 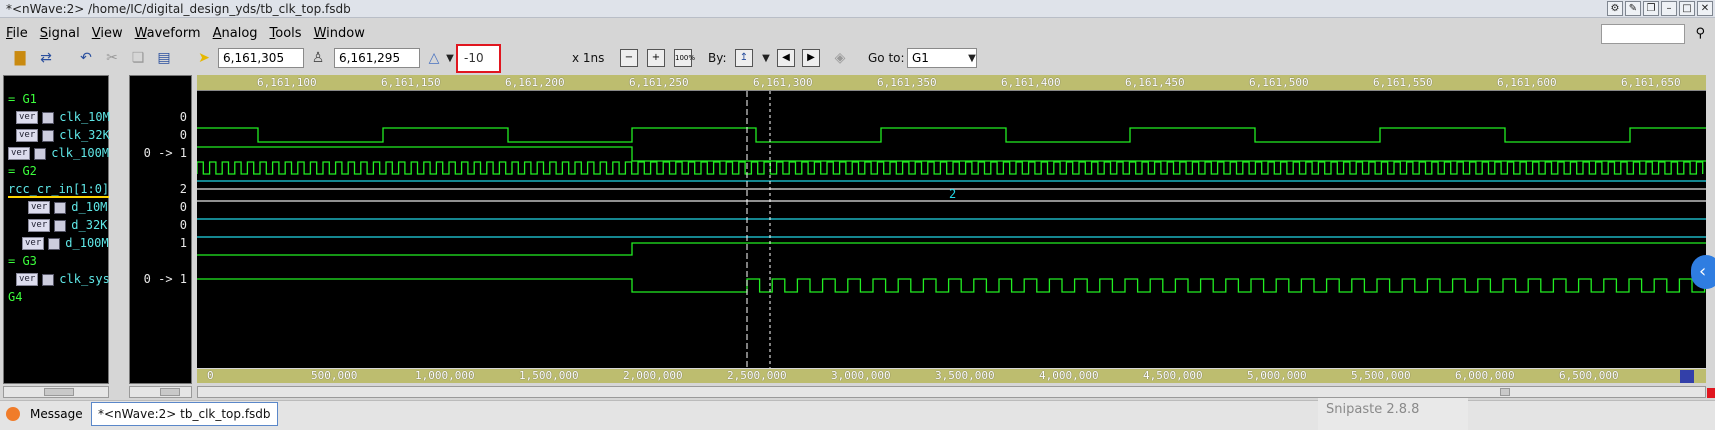 I want to click on bookmark-icon: ◈, so click(x=840, y=58).